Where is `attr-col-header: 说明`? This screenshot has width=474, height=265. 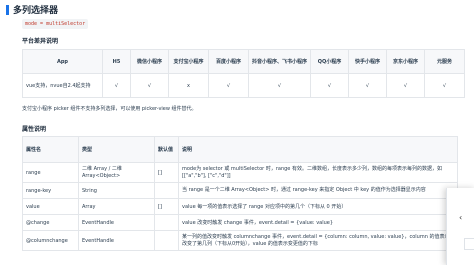
attr-col-header: 说明 is located at coordinates (318, 149).